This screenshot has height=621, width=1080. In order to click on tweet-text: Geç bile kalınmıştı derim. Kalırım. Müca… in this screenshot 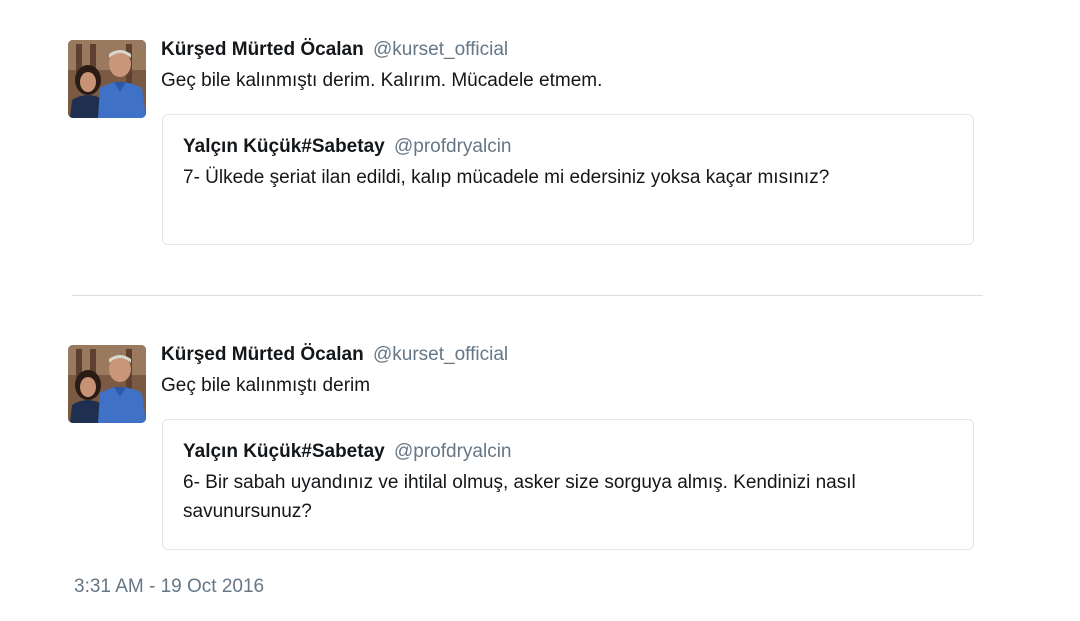, I will do `click(382, 80)`.